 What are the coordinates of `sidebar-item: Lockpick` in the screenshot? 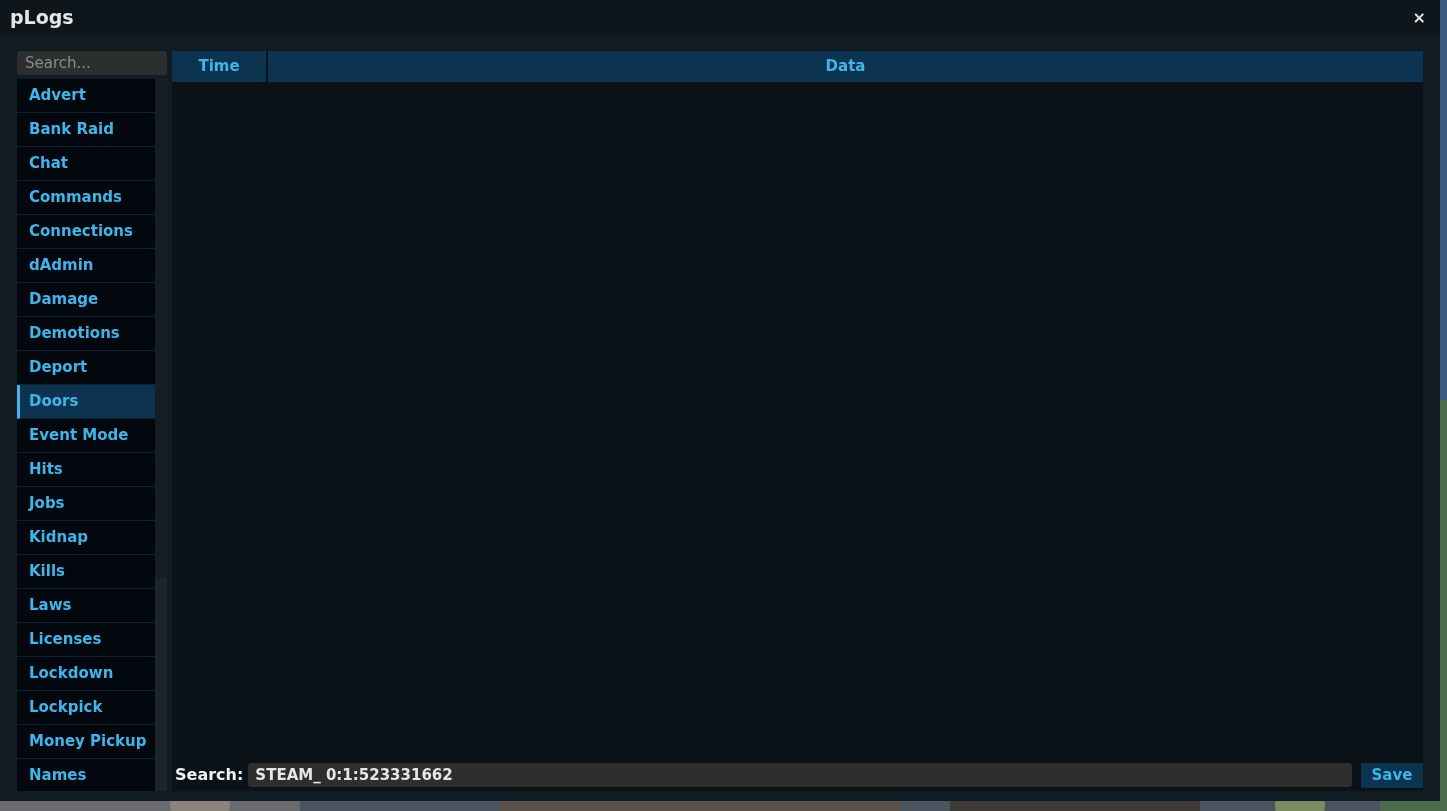 It's located at (86, 708).